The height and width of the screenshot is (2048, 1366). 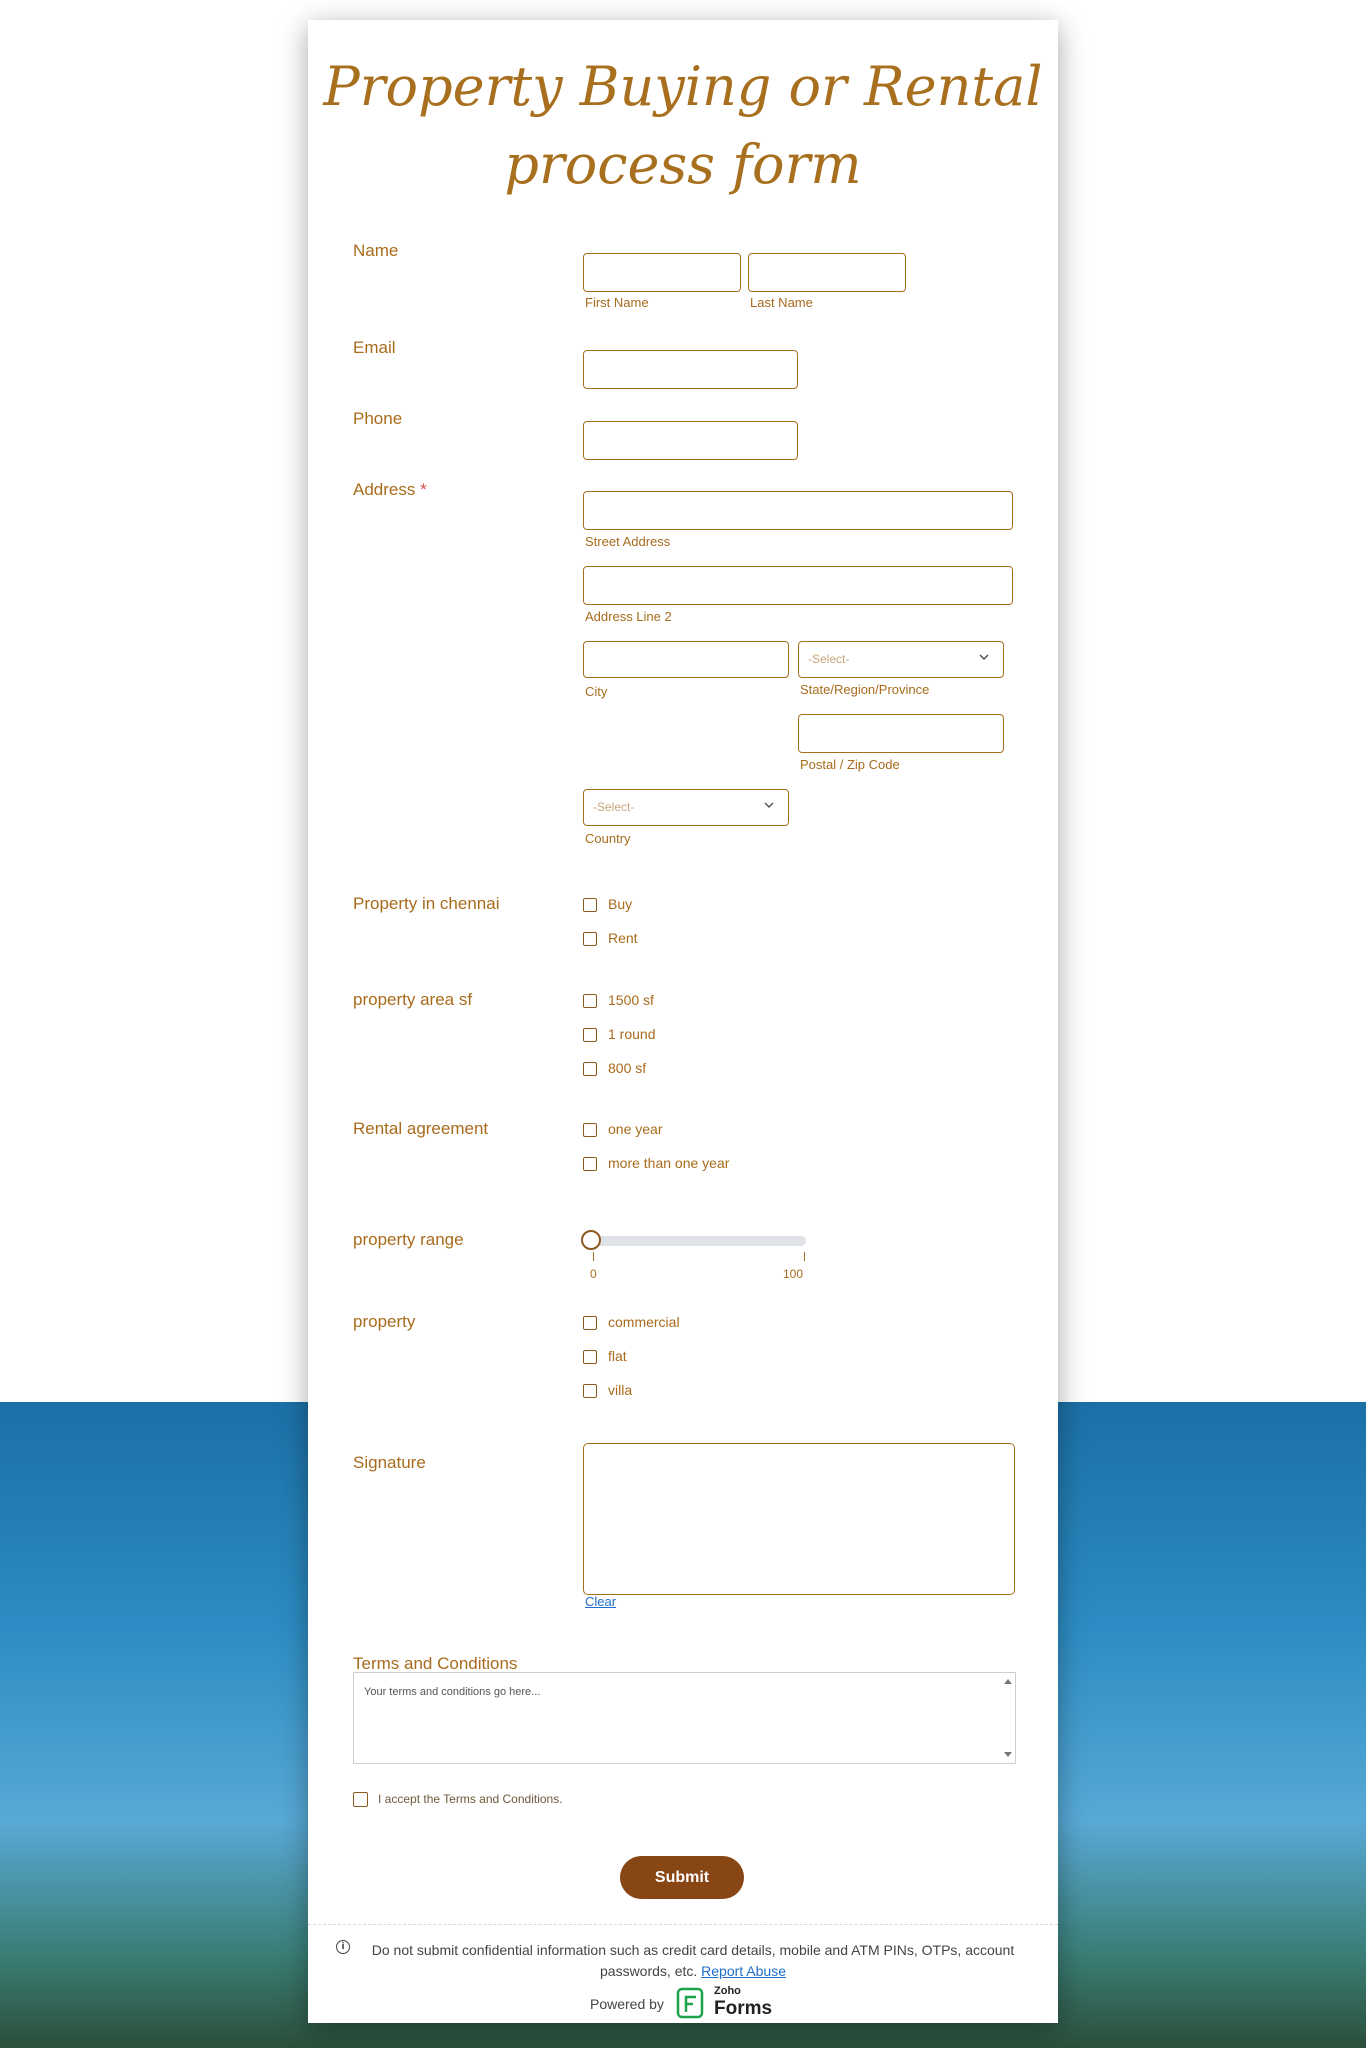 I want to click on address-label-text: Address, so click(x=384, y=489).